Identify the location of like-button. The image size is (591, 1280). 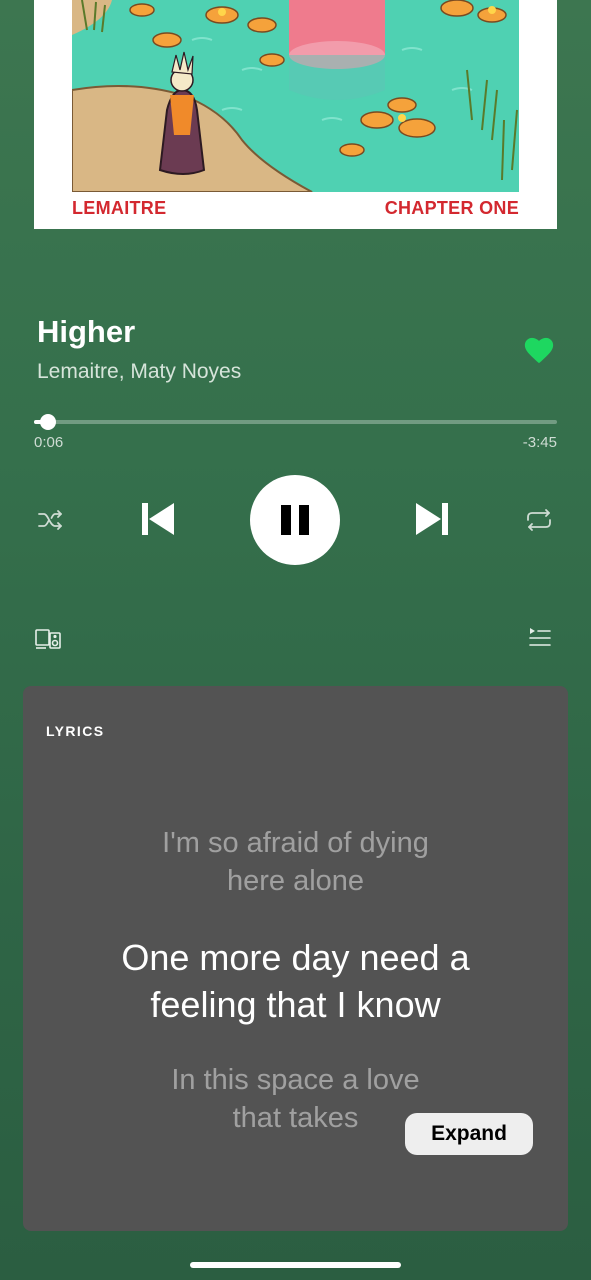
(539, 350).